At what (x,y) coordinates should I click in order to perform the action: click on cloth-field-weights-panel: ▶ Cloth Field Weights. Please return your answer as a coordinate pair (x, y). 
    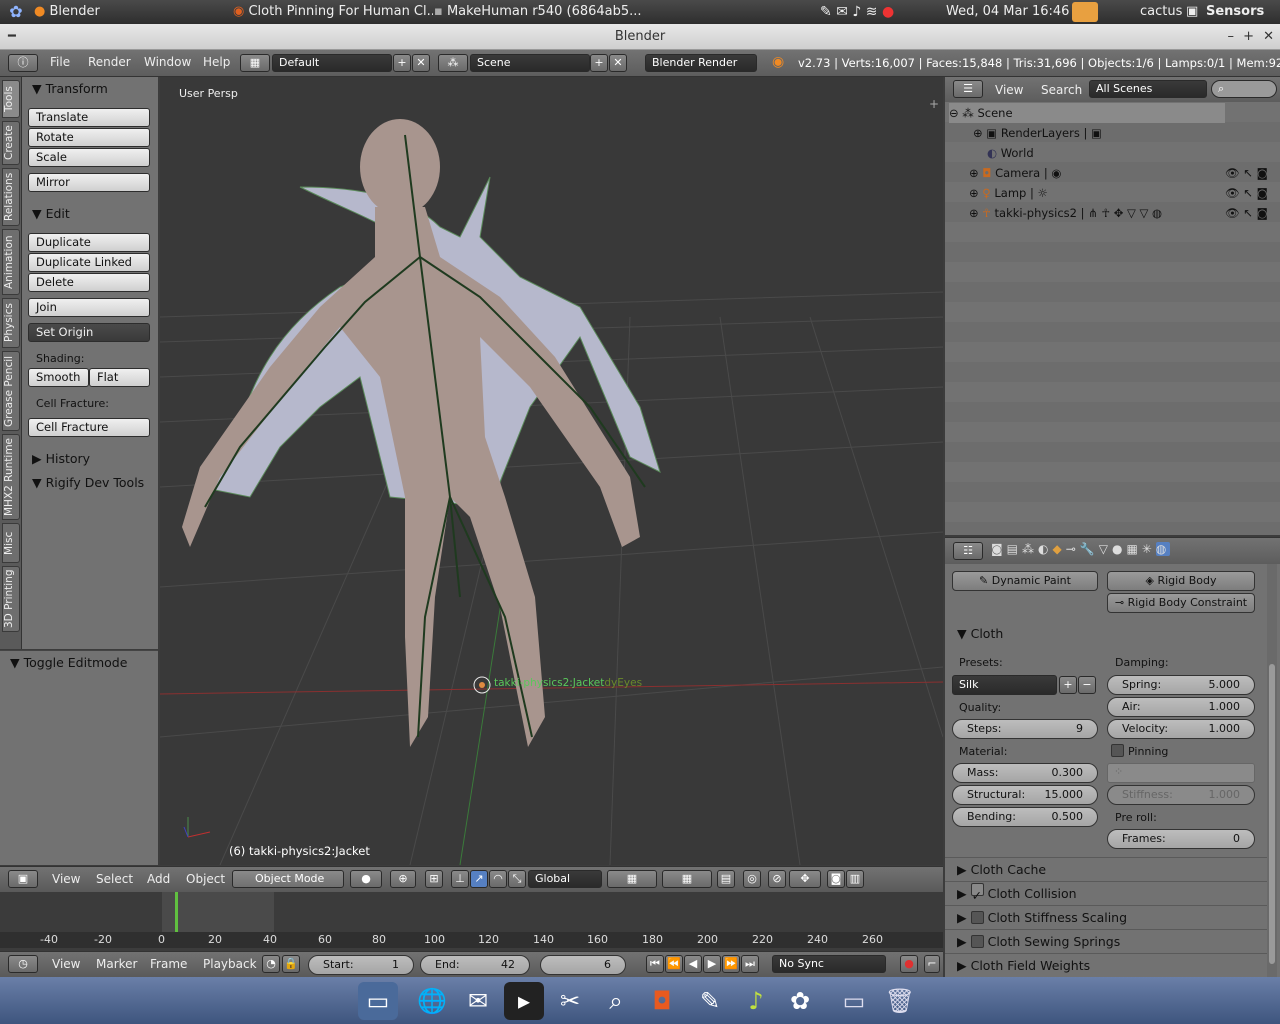
    Looking at the image, I should click on (1106, 965).